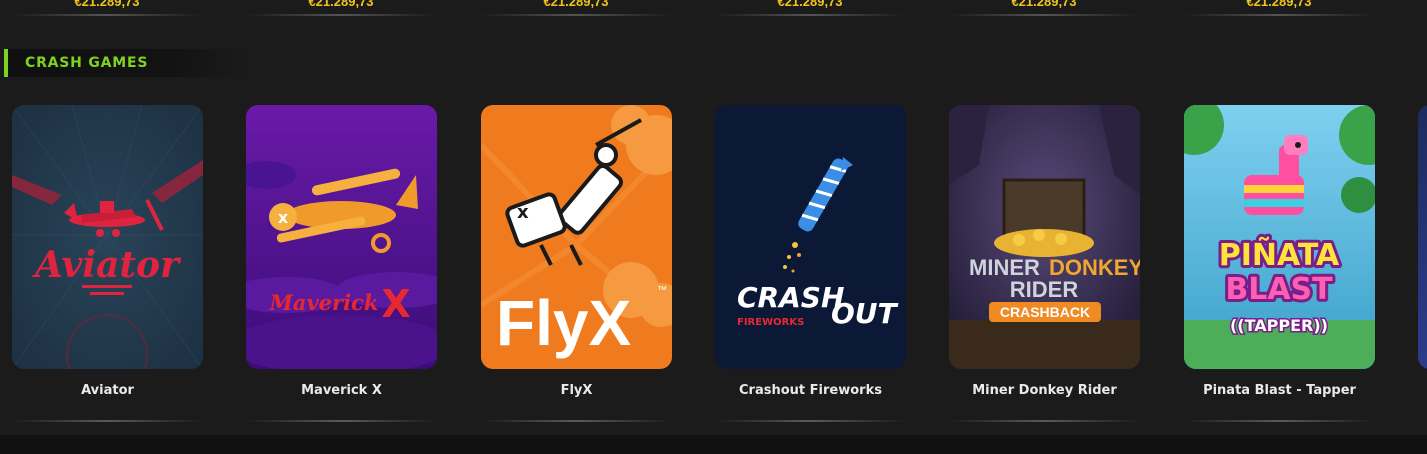 The image size is (1427, 454). I want to click on pinata-art: PIÑATA BLAST ((TAPPER)), so click(1279, 237).